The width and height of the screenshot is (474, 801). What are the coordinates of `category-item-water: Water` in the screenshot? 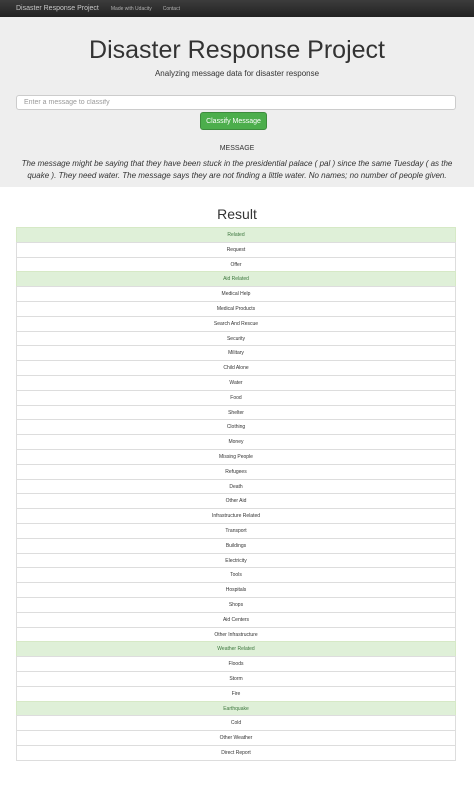 It's located at (236, 382).